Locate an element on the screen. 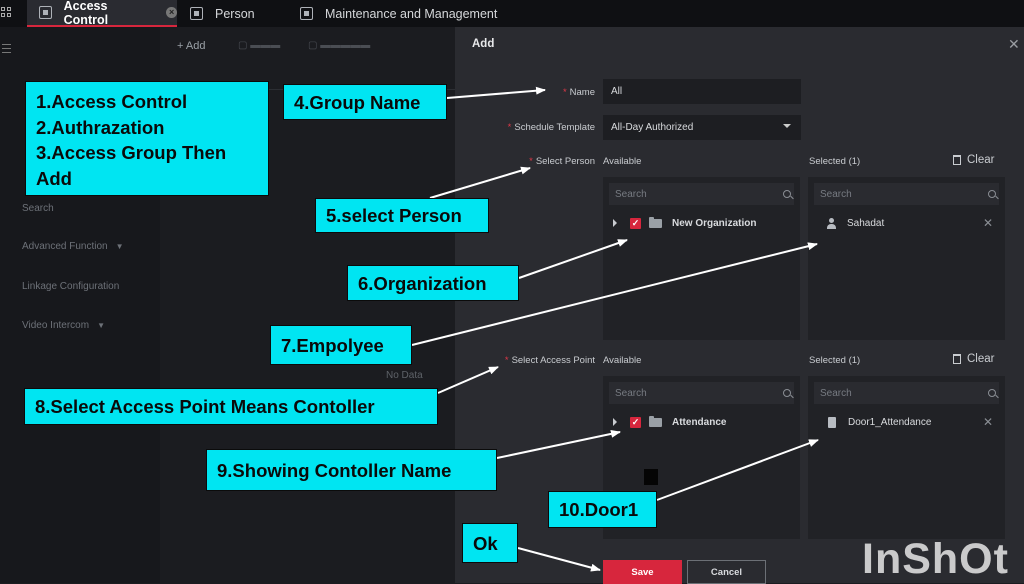 Image resolution: width=1024 pixels, height=584 pixels. callout-line: Add is located at coordinates (54, 178).